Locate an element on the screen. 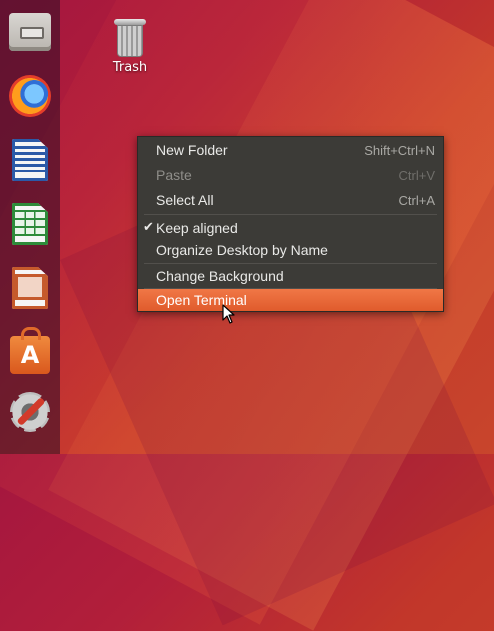 The width and height of the screenshot is (494, 631). menu-item-shortcut: Shift+Ctrl+N is located at coordinates (399, 150).